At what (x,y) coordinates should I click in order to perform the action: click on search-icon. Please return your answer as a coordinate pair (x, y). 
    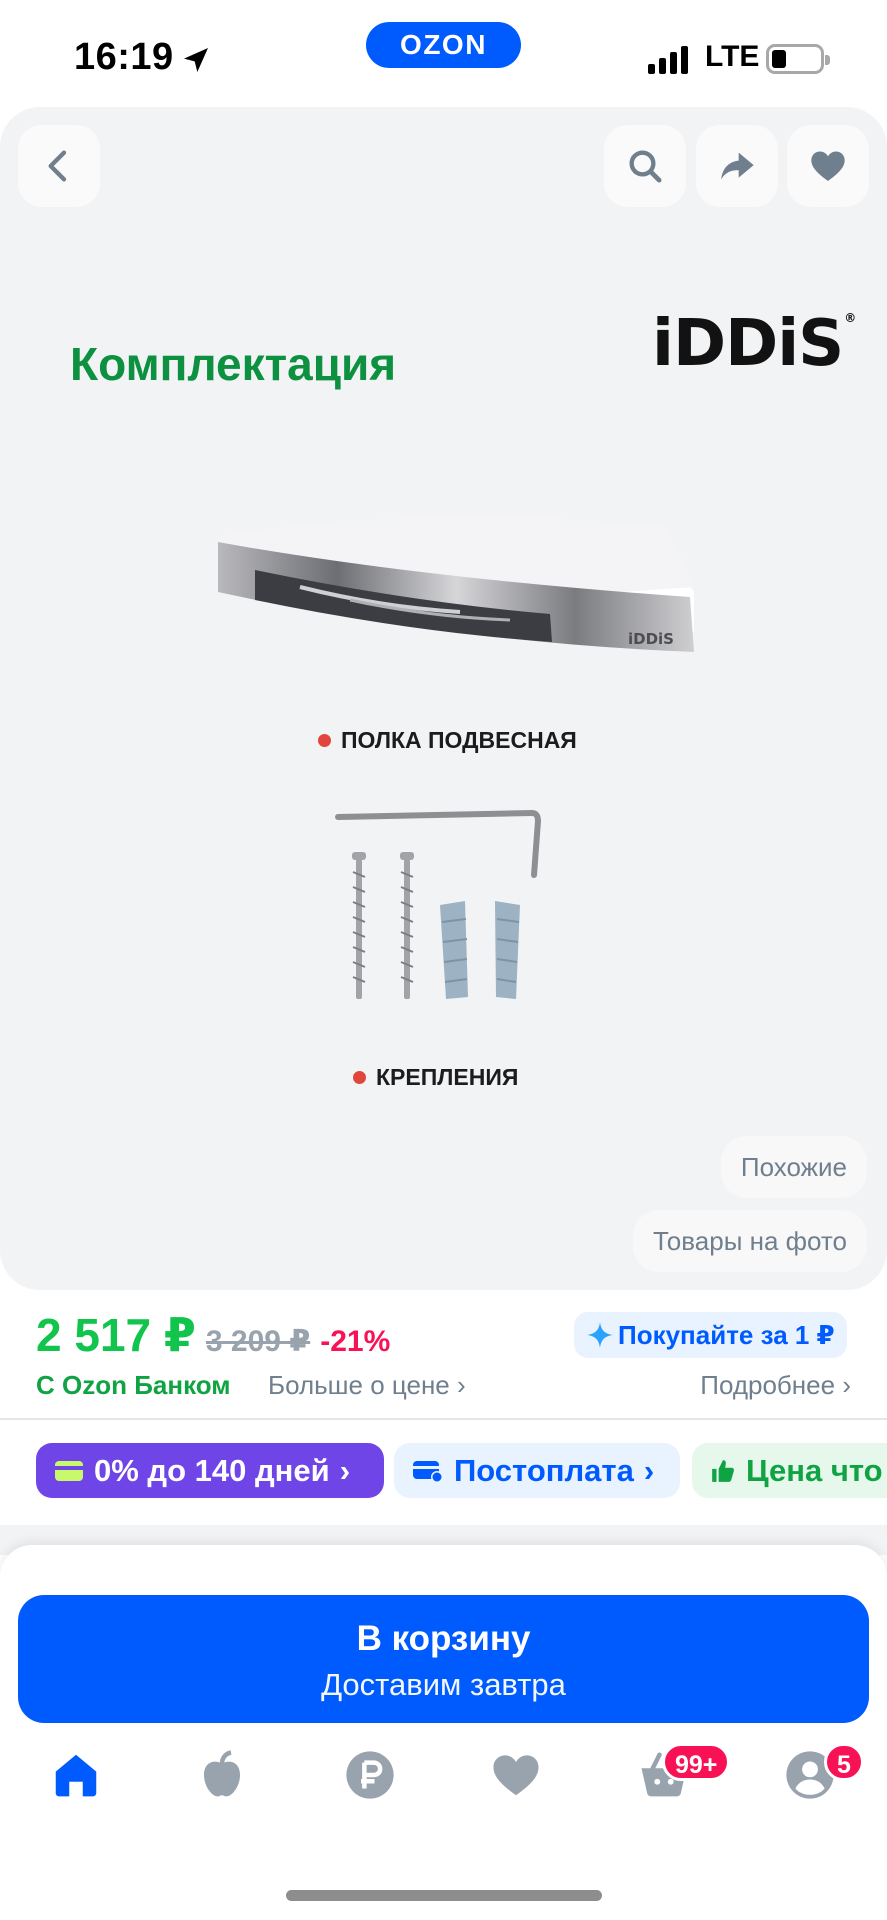
    Looking at the image, I should click on (645, 166).